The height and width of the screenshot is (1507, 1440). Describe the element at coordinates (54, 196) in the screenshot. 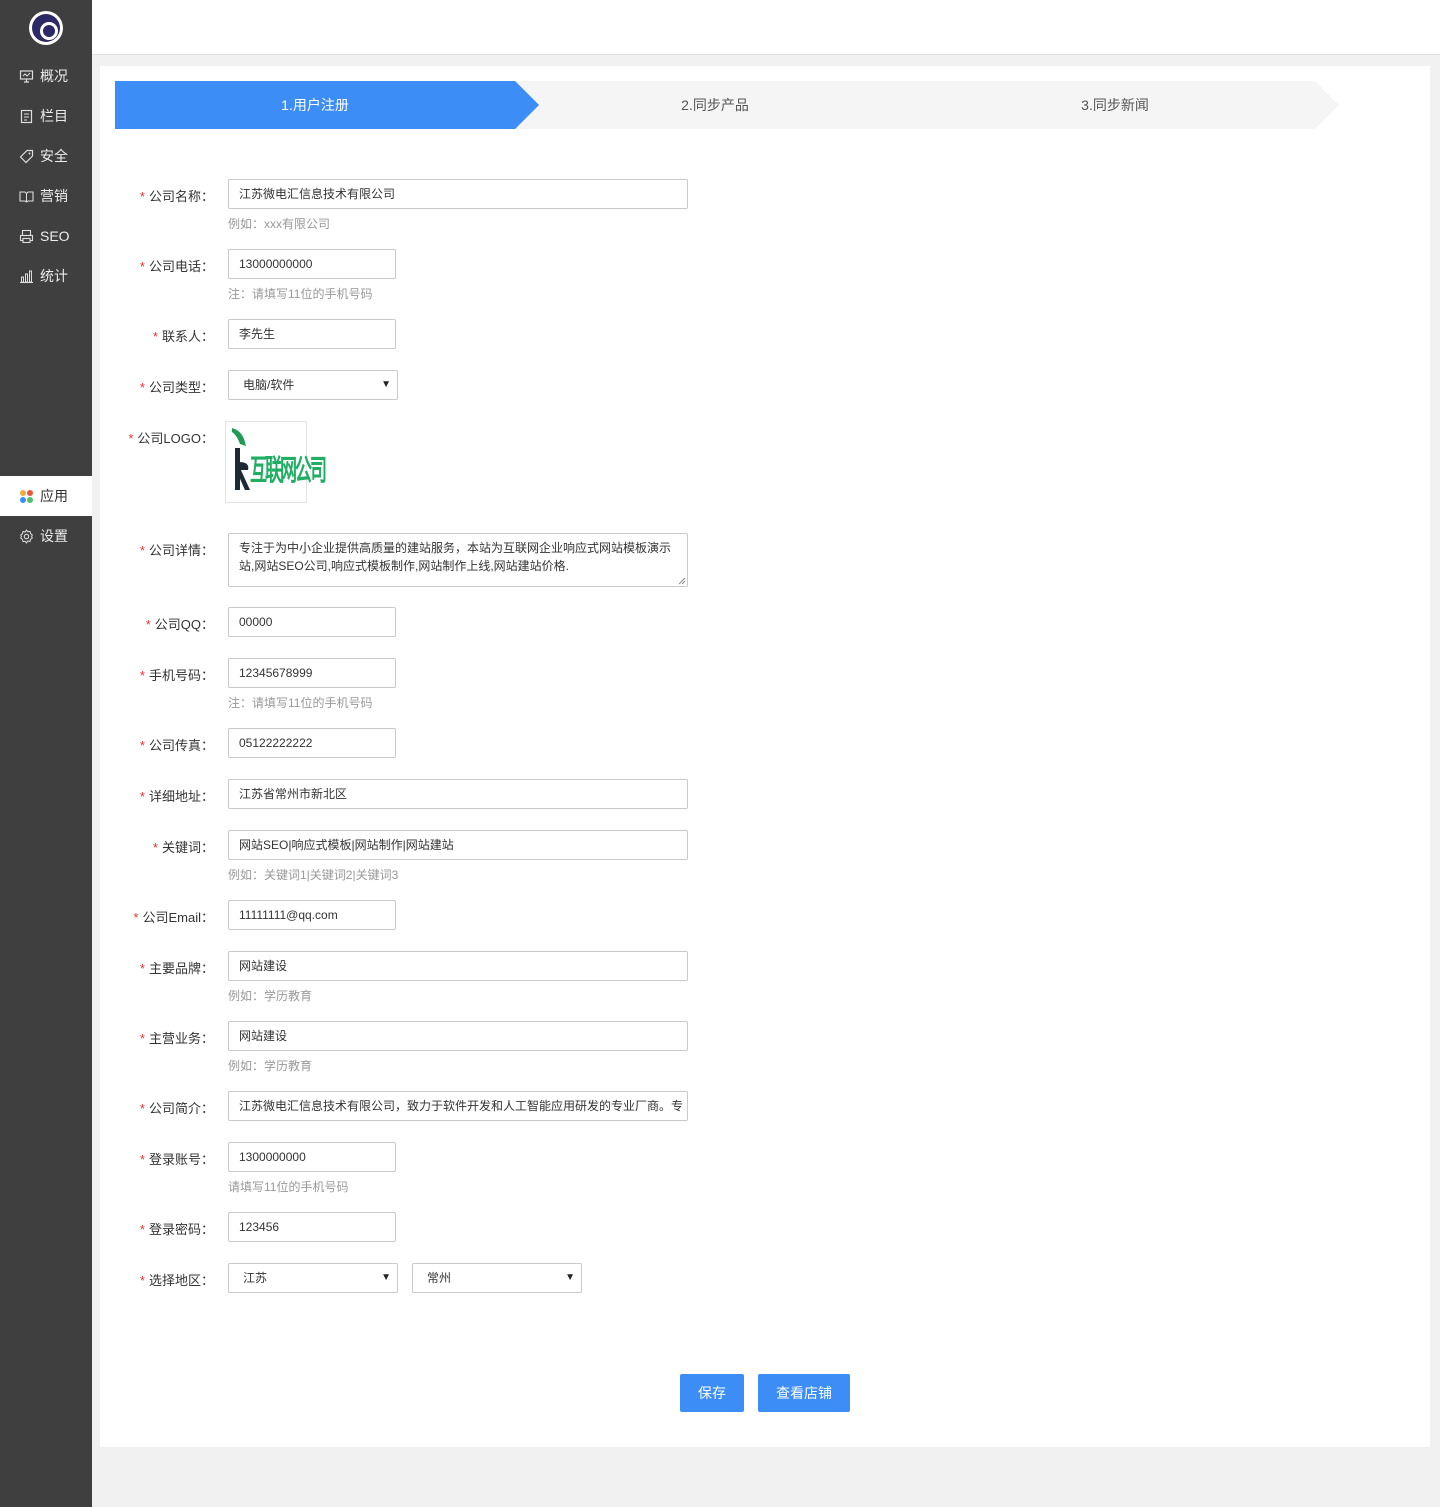

I see `sidebar-item-label: 营销` at that location.